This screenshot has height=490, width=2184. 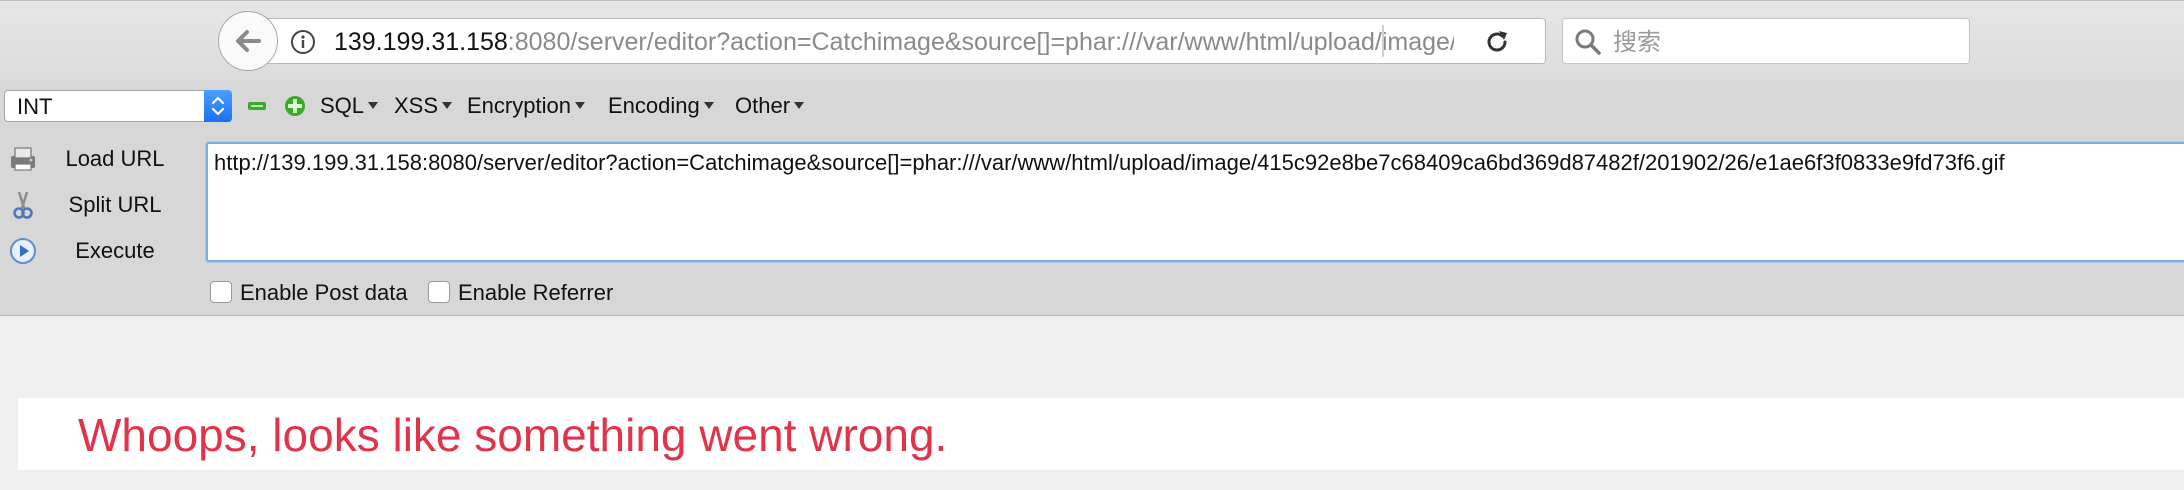 I want to click on menu-other: Other, so click(x=770, y=106).